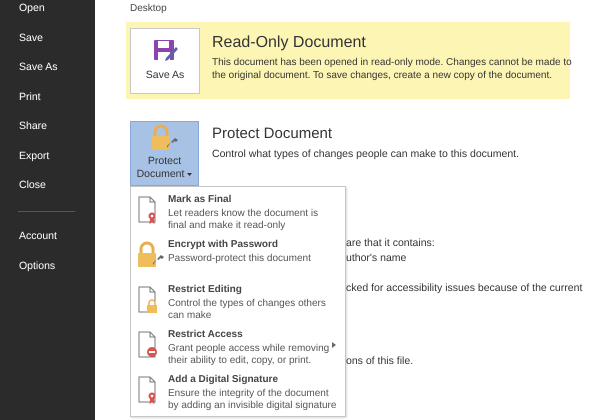  Describe the element at coordinates (380, 361) in the screenshot. I see `info-text: ons of this file.` at that location.